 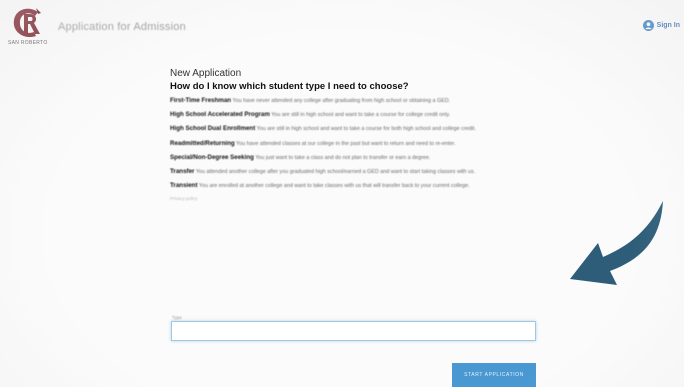 I want to click on student-type-name: High School Accelerated Program, so click(x=220, y=115).